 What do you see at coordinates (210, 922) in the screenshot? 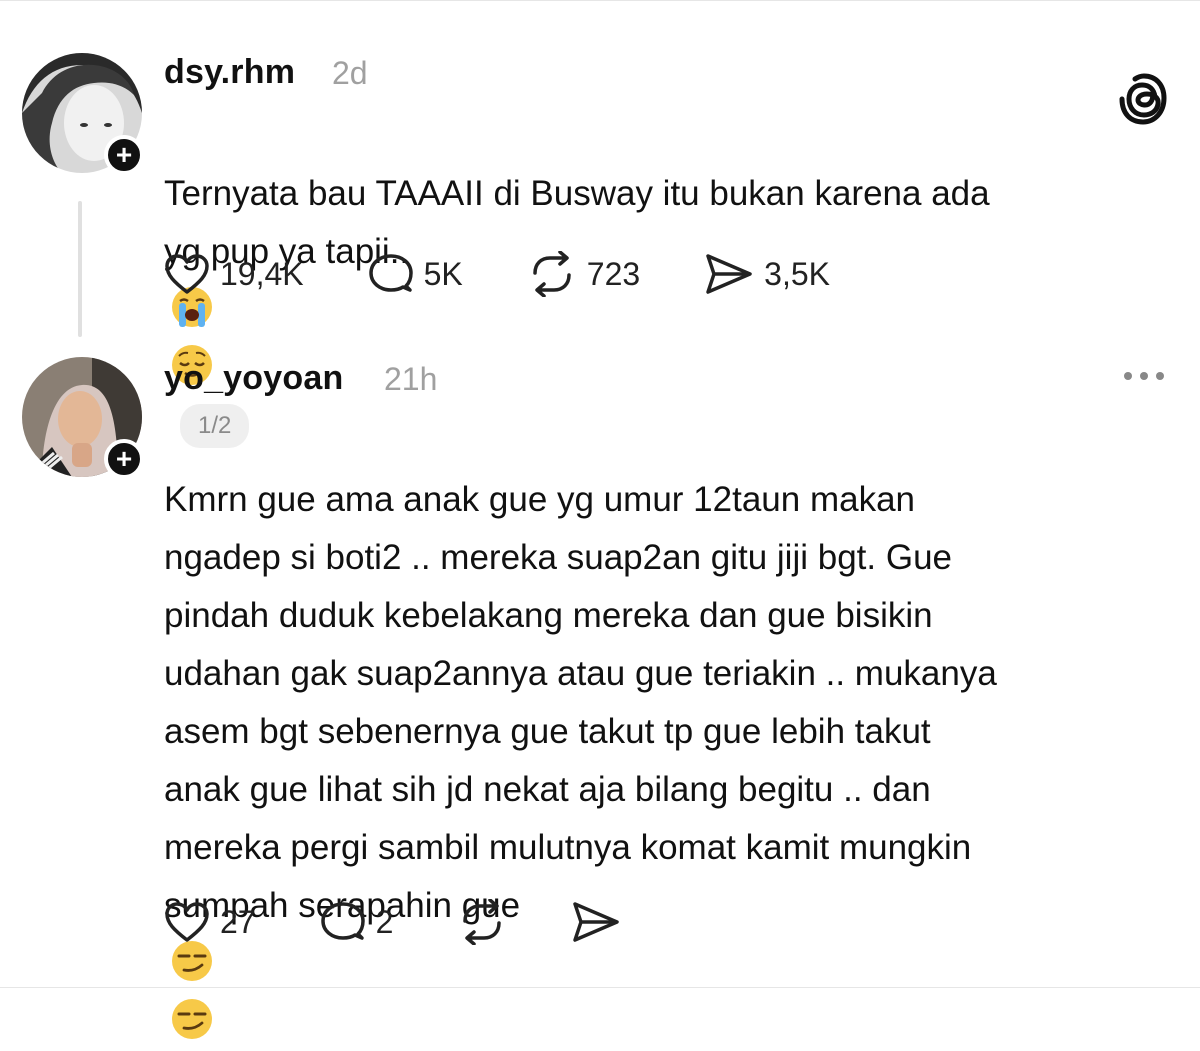
I see `like-button: 27` at bounding box center [210, 922].